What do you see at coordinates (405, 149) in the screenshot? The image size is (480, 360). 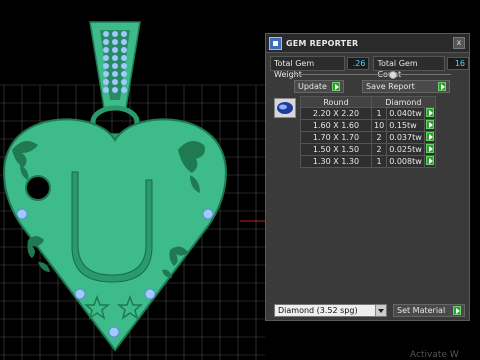 I see `gem-weight-cell: 0.025tw` at bounding box center [405, 149].